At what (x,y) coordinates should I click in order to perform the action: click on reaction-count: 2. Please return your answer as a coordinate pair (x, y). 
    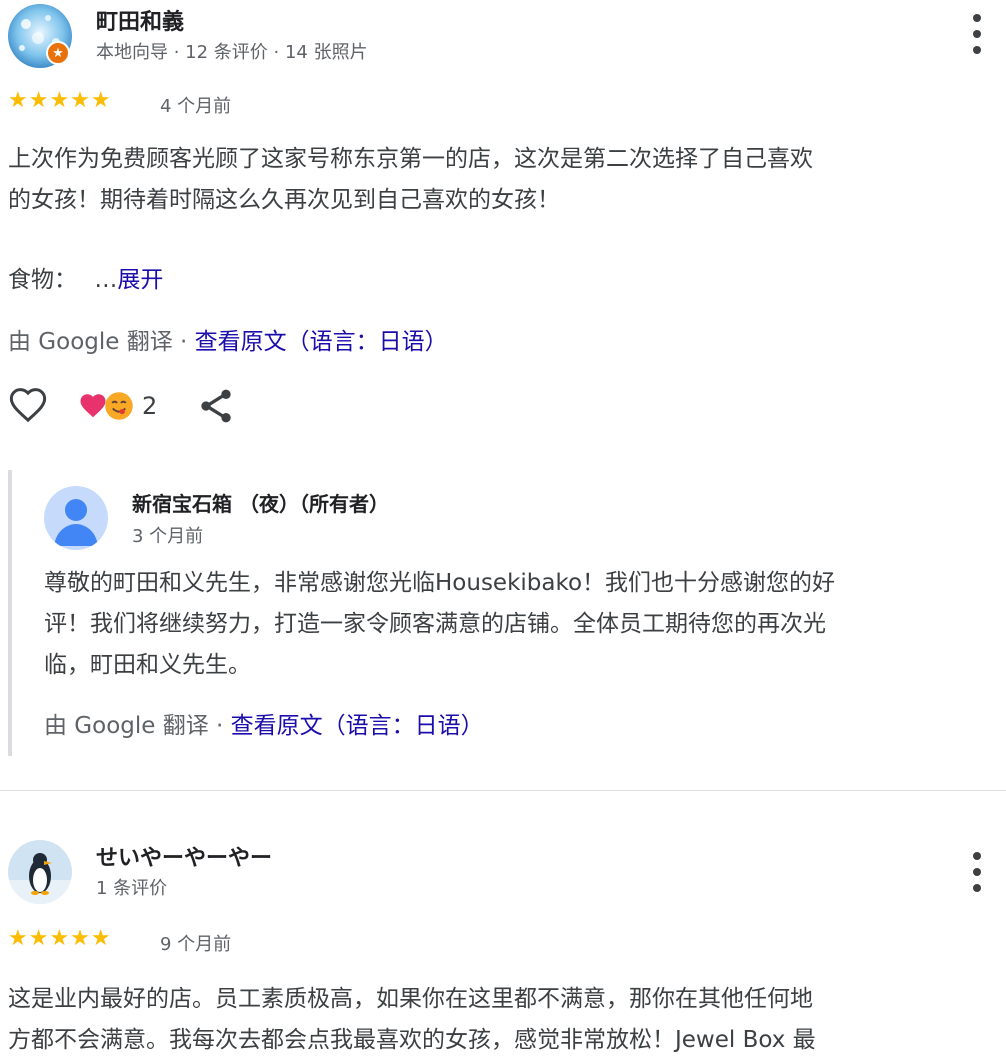
    Looking at the image, I should click on (150, 406).